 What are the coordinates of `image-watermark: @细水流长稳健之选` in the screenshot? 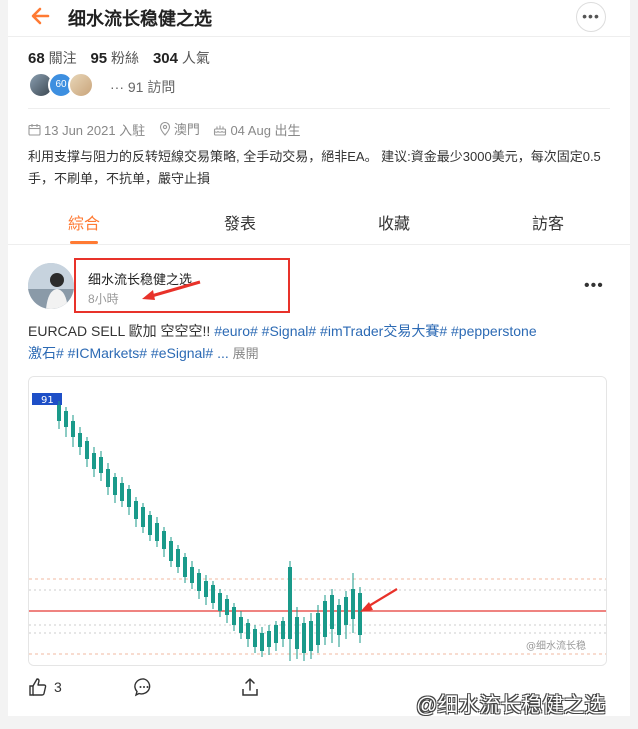 It's located at (511, 705).